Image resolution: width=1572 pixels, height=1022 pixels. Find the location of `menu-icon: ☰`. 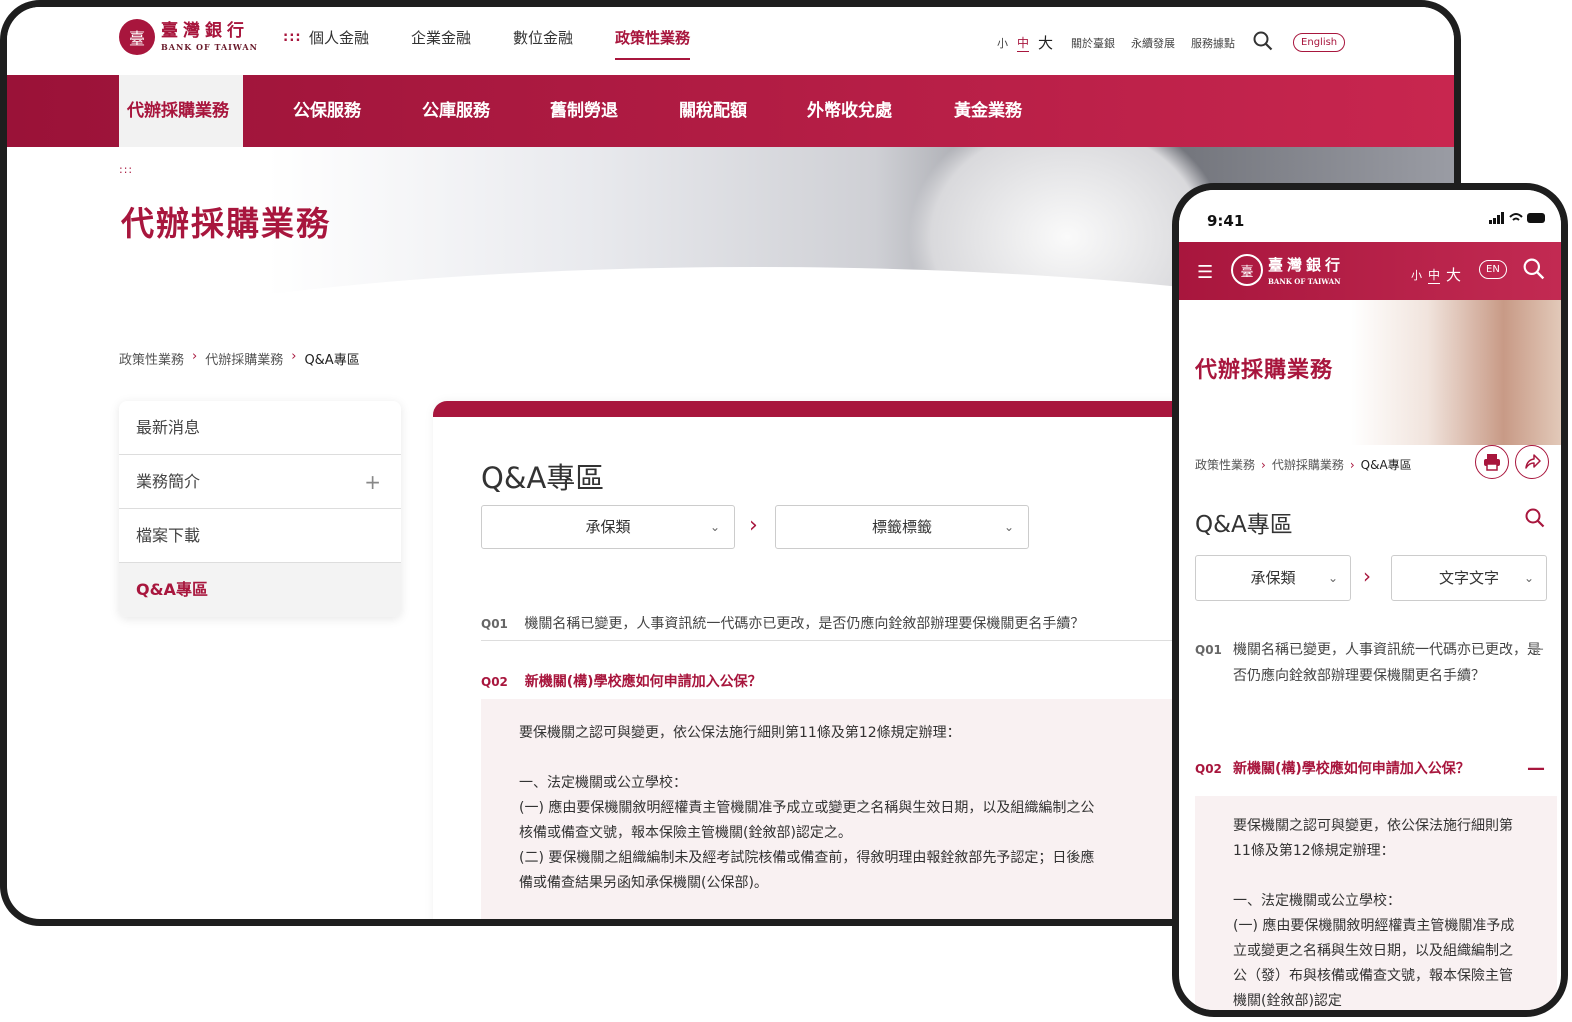

menu-icon: ☰ is located at coordinates (1205, 272).